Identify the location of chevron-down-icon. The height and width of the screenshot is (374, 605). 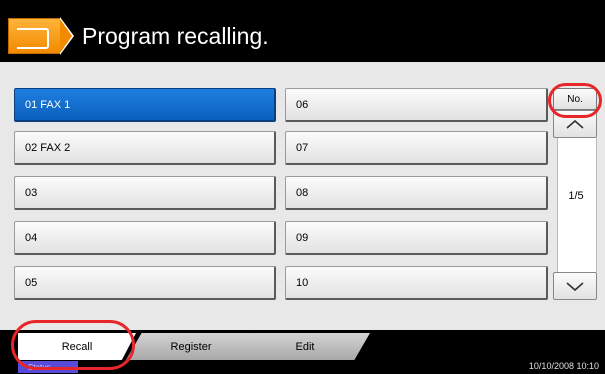
(575, 287).